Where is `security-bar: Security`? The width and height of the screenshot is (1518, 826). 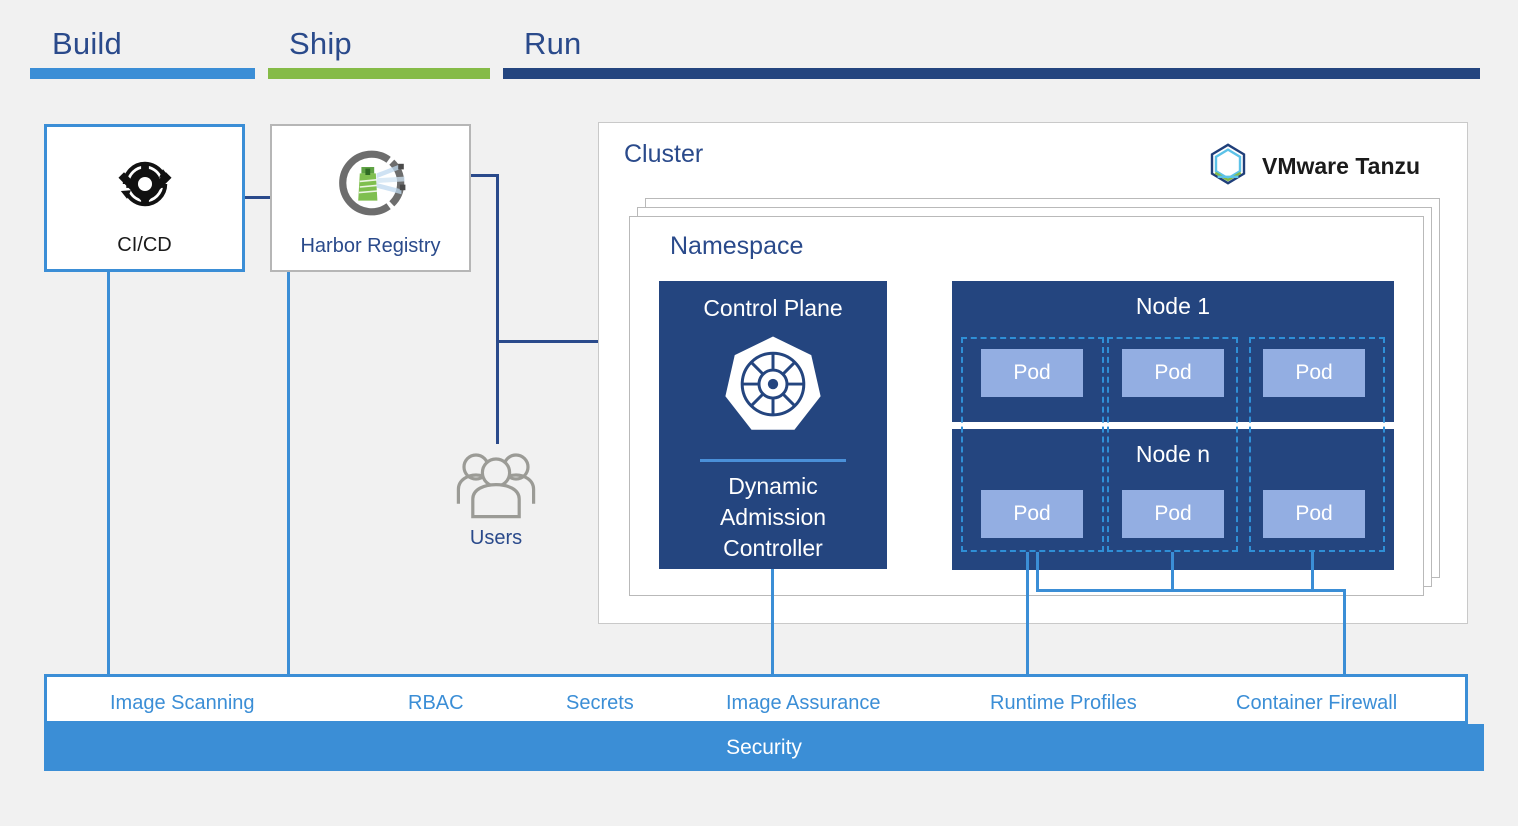
security-bar: Security is located at coordinates (764, 747).